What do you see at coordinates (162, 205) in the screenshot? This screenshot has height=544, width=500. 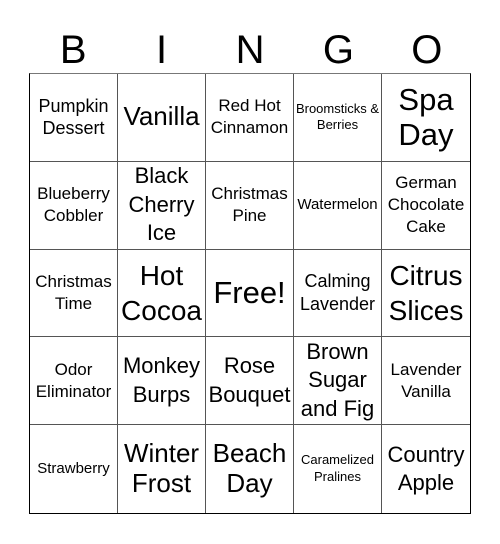 I see `bingo-cell: Black Cherry Ice` at bounding box center [162, 205].